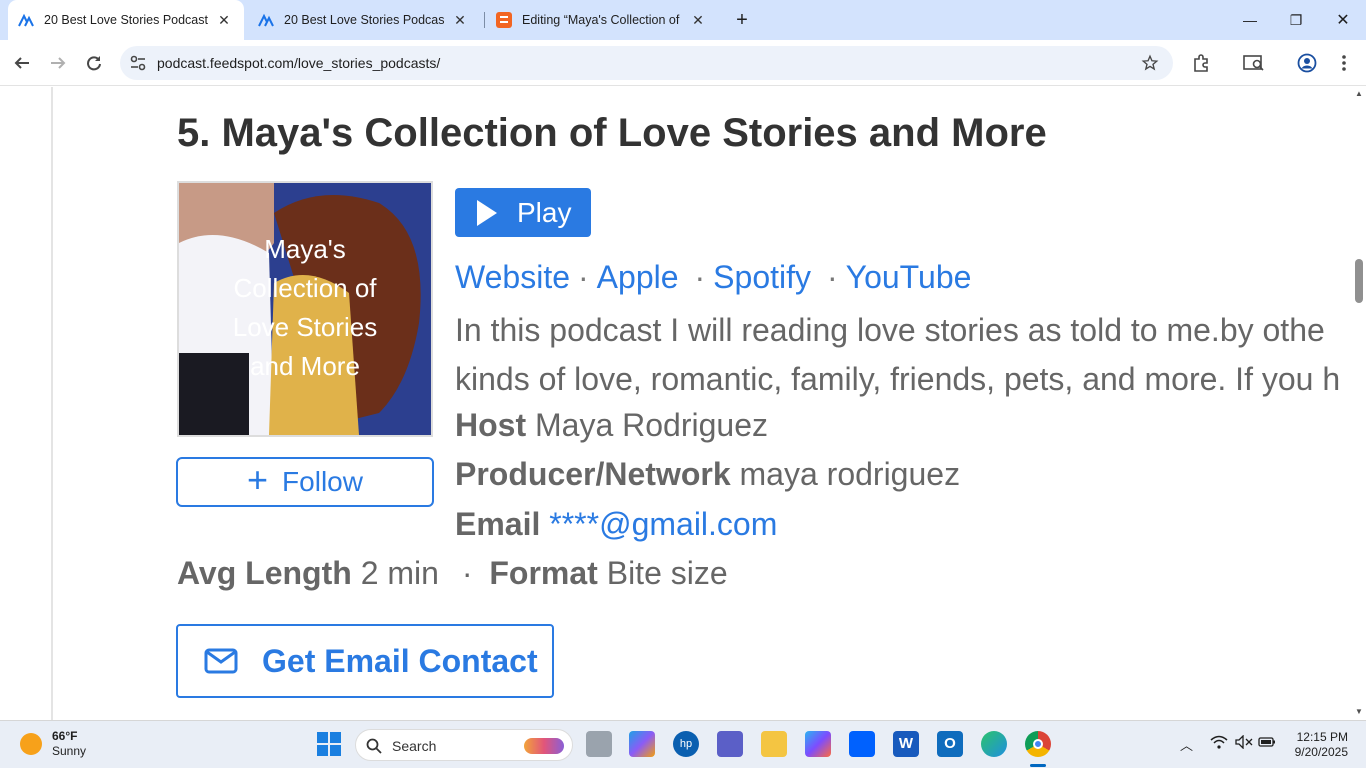 This screenshot has height=768, width=1366. I want to click on tab-2: 20 Best Love Stories Podcasts Y ✕, so click(364, 20).